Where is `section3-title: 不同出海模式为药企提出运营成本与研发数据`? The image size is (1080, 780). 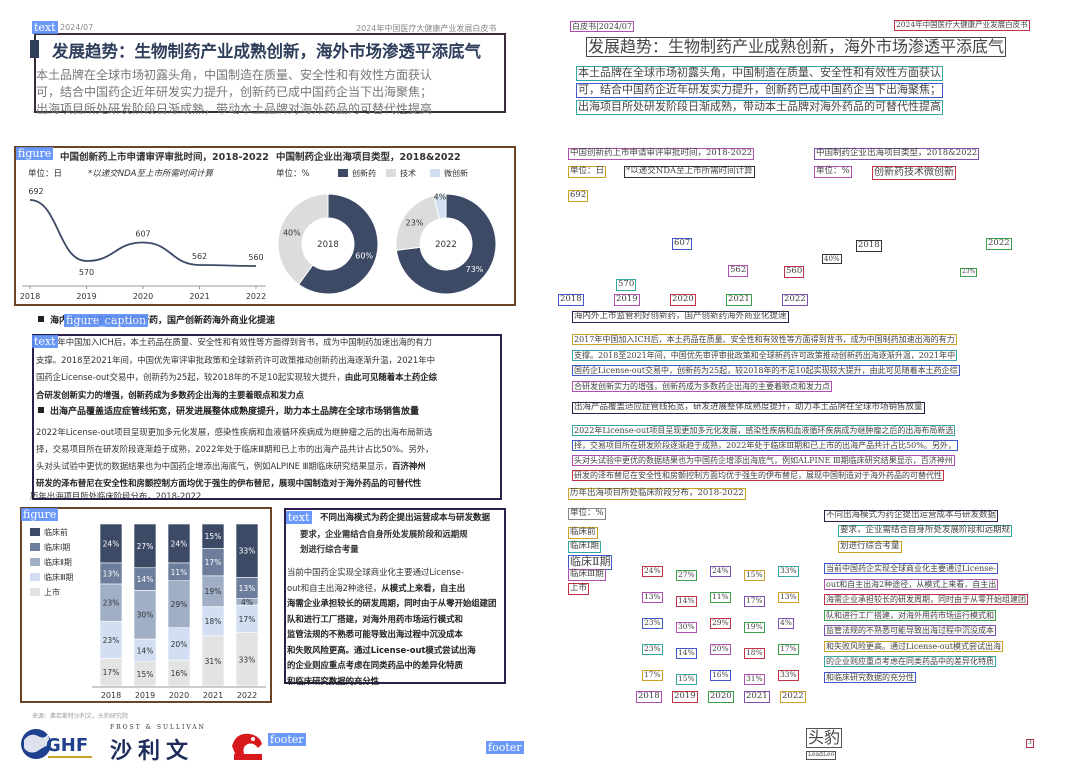
section3-title: 不同出海模式为药企提出运营成本与研发数据 is located at coordinates (405, 518).